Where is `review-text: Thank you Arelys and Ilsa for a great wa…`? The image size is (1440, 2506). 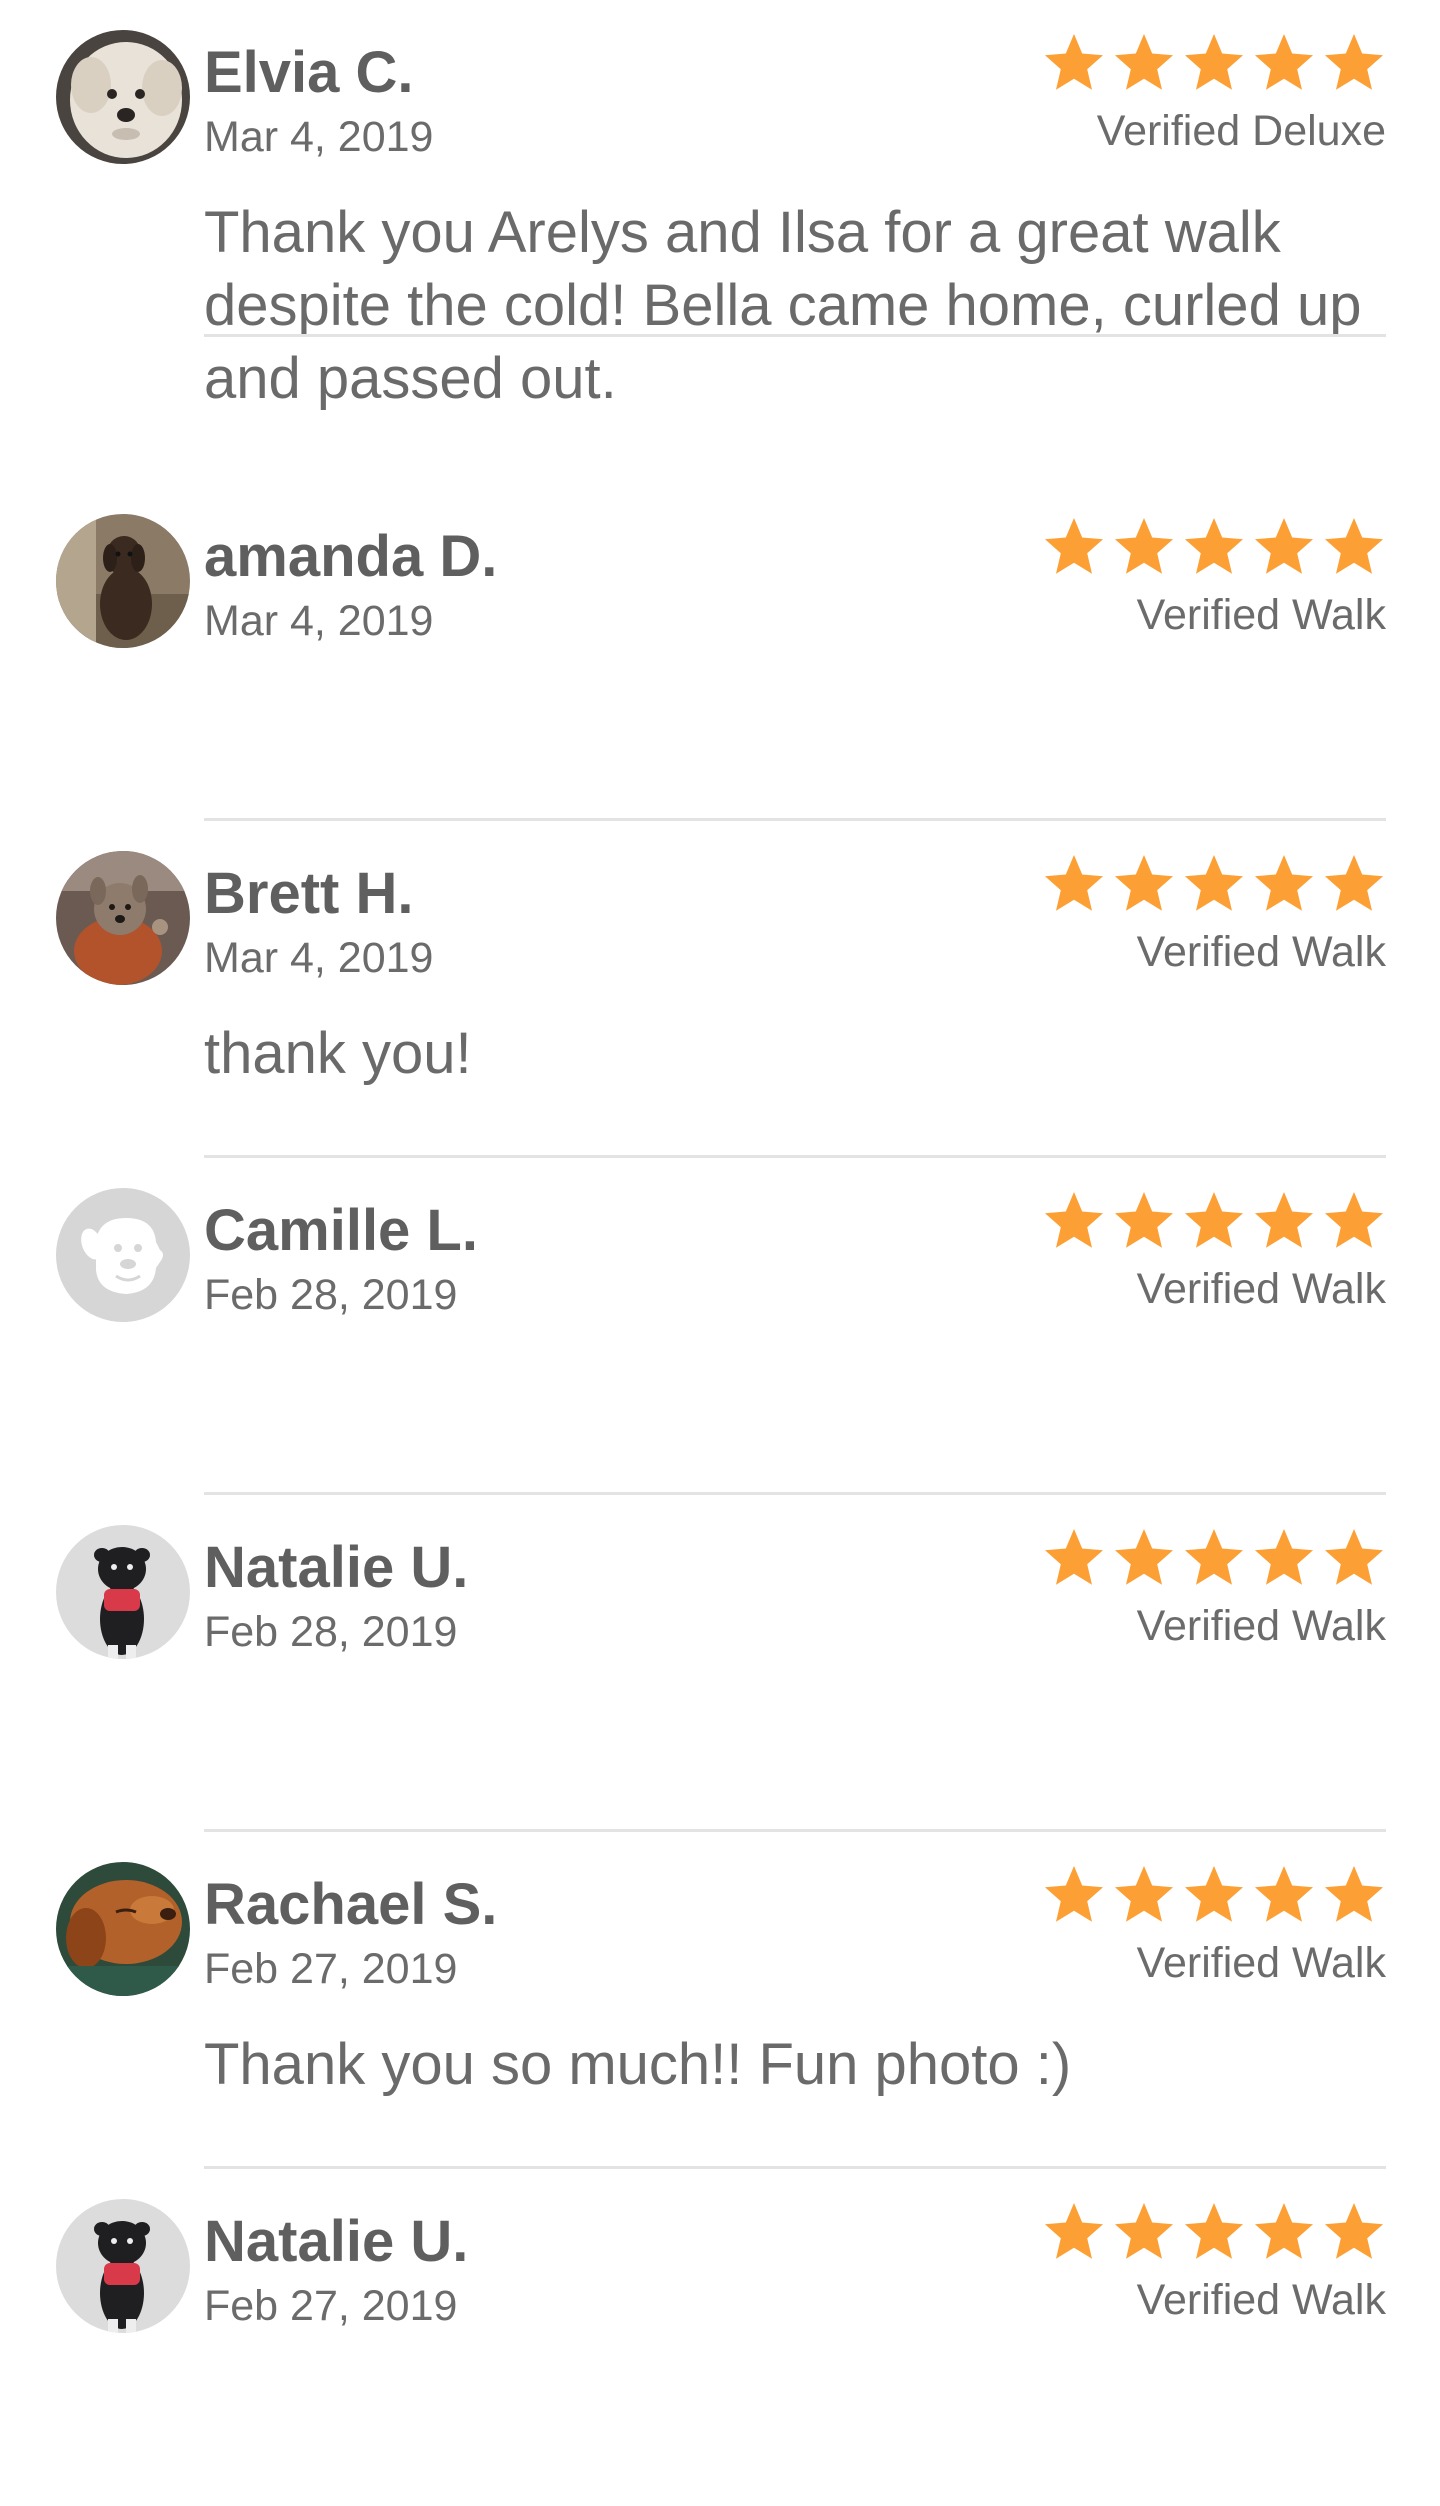
review-text: Thank you Arelys and Ilsa for a great wa… is located at coordinates (783, 305).